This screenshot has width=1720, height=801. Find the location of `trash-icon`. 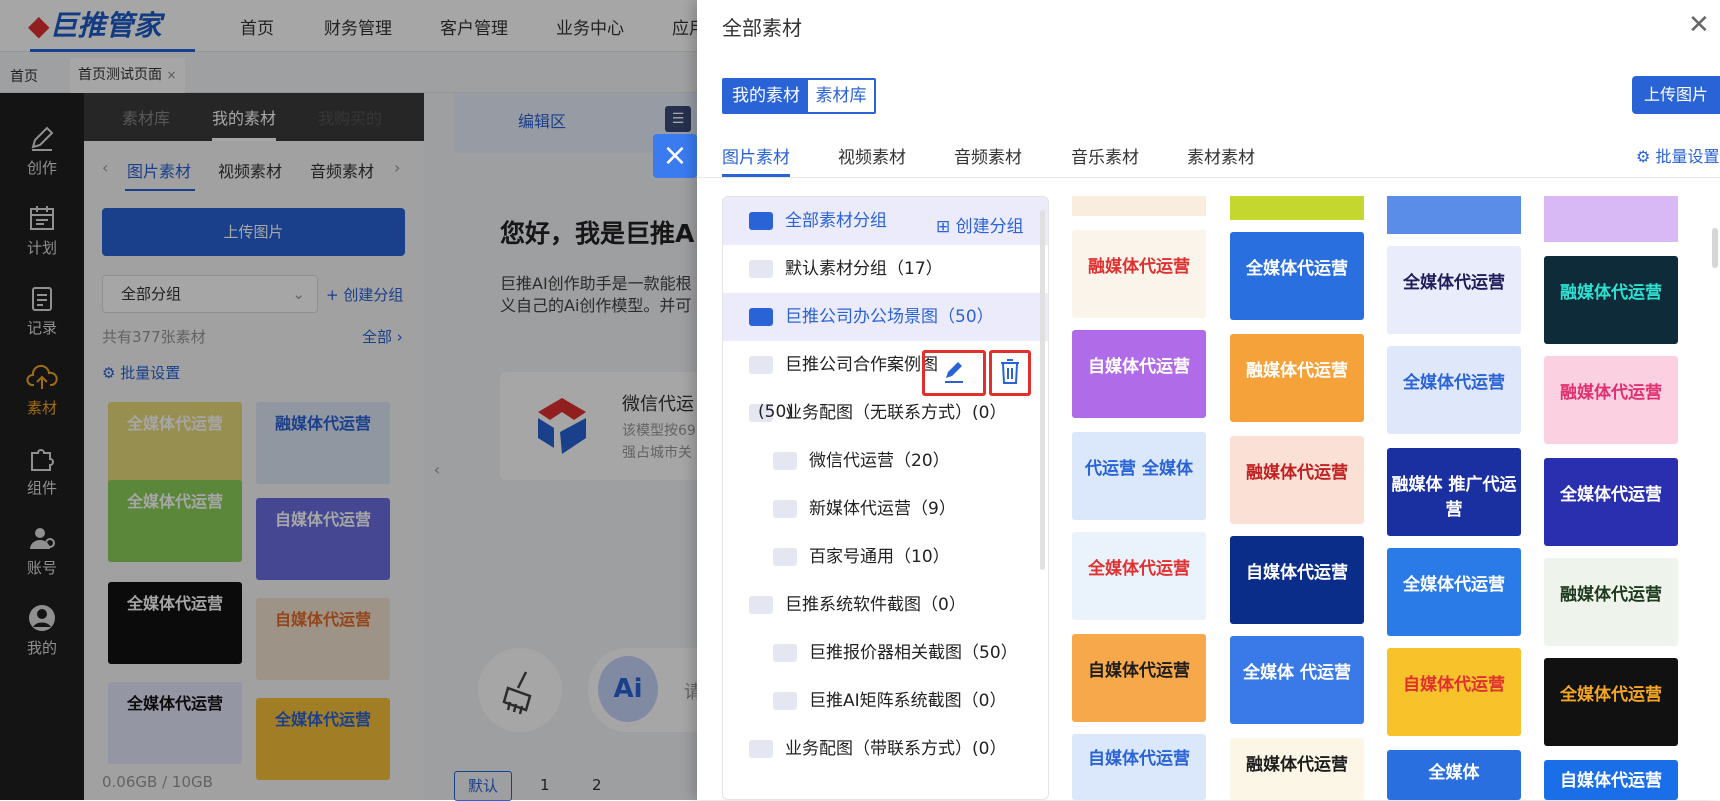

trash-icon is located at coordinates (1010, 371).